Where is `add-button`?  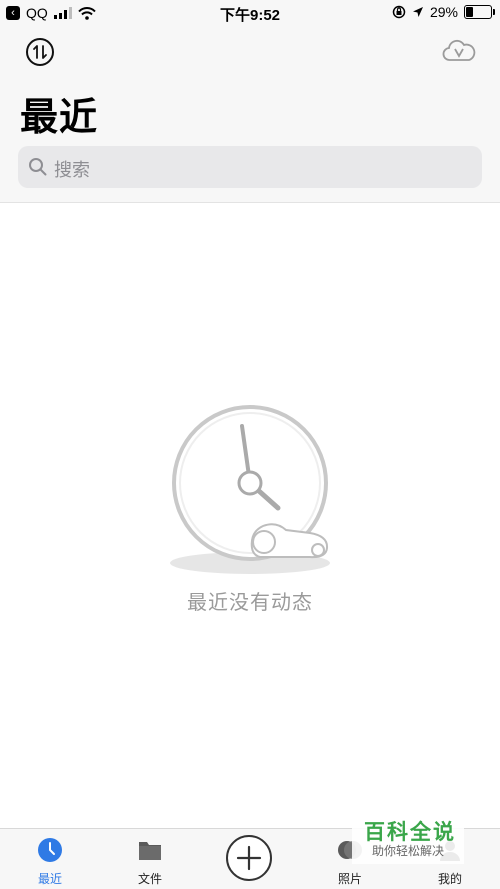
add-button is located at coordinates (249, 858).